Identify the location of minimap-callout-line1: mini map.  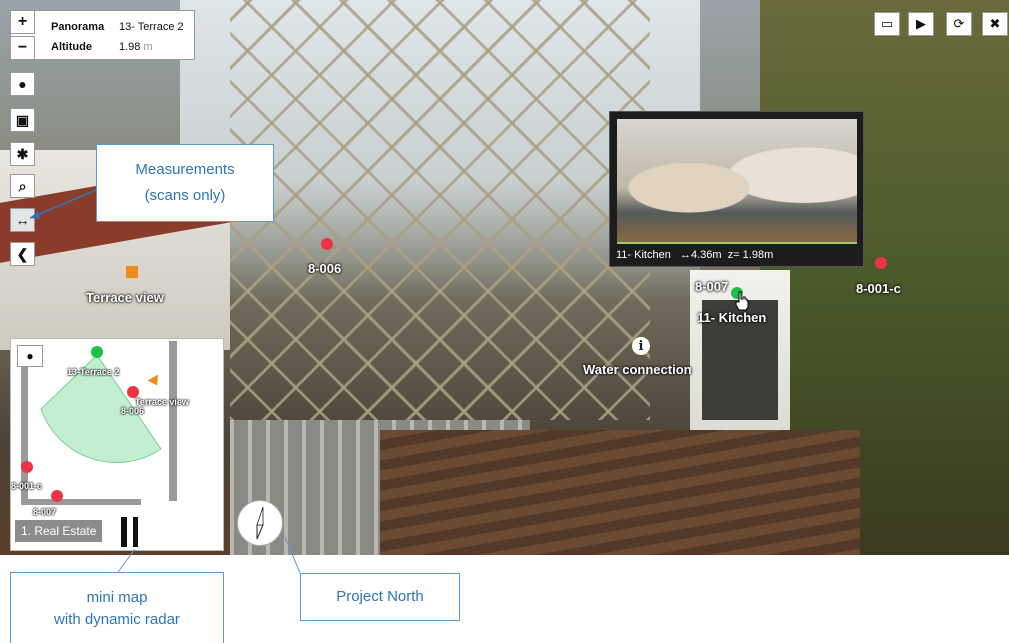
(117, 597).